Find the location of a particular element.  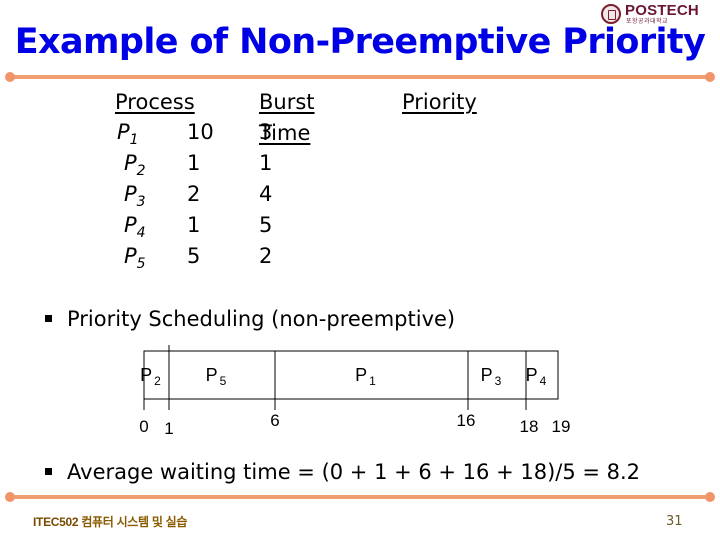

process-subscript: 3 is located at coordinates (141, 202).